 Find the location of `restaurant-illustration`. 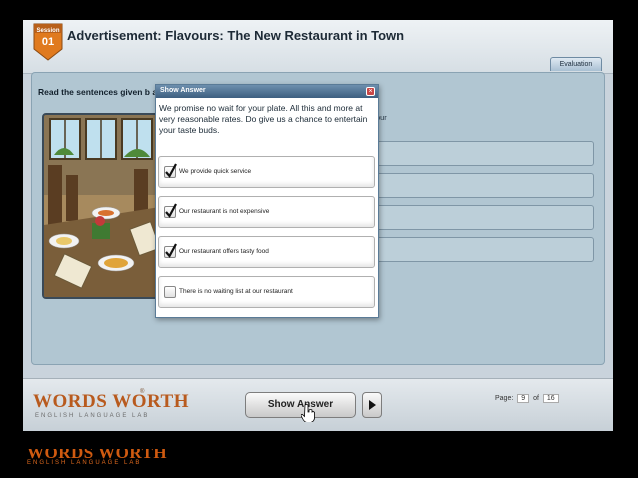

restaurant-illustration is located at coordinates (102, 206).